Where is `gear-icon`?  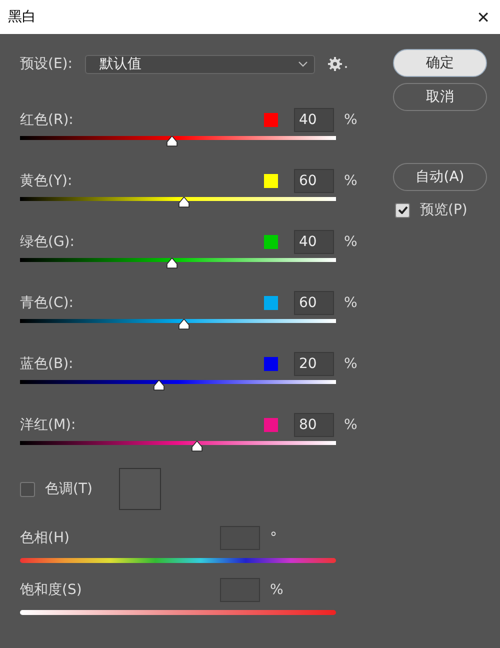 gear-icon is located at coordinates (337, 64).